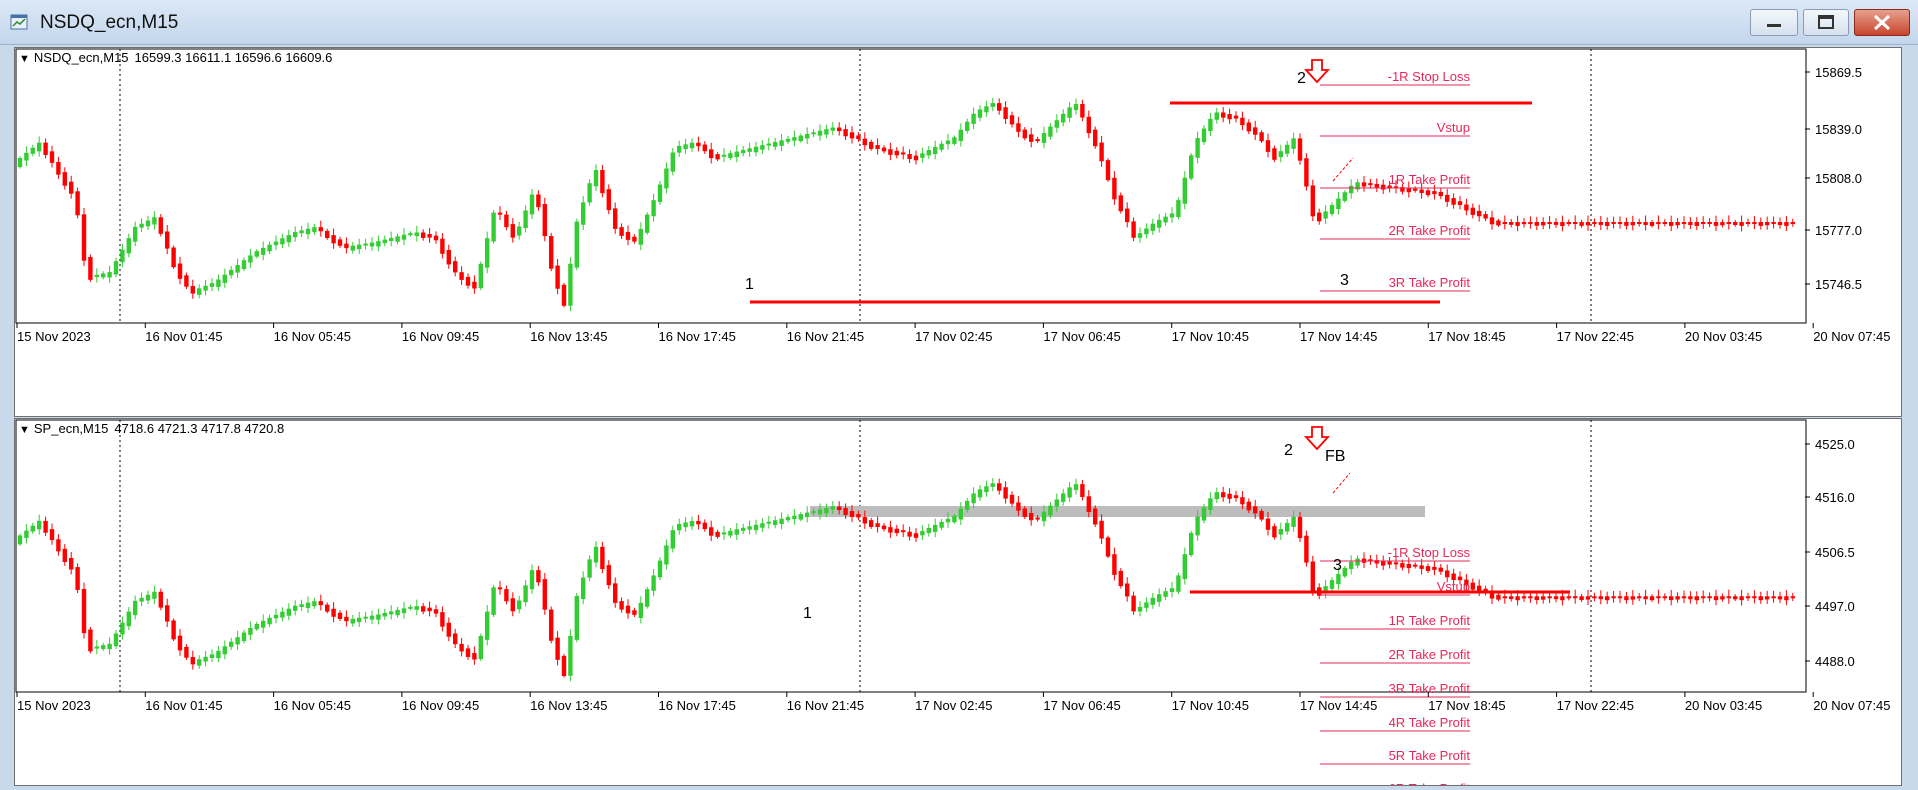 The height and width of the screenshot is (790, 1918). Describe the element at coordinates (1081, 336) in the screenshot. I see `time-tick-label: 17 Nov 06:45` at that location.